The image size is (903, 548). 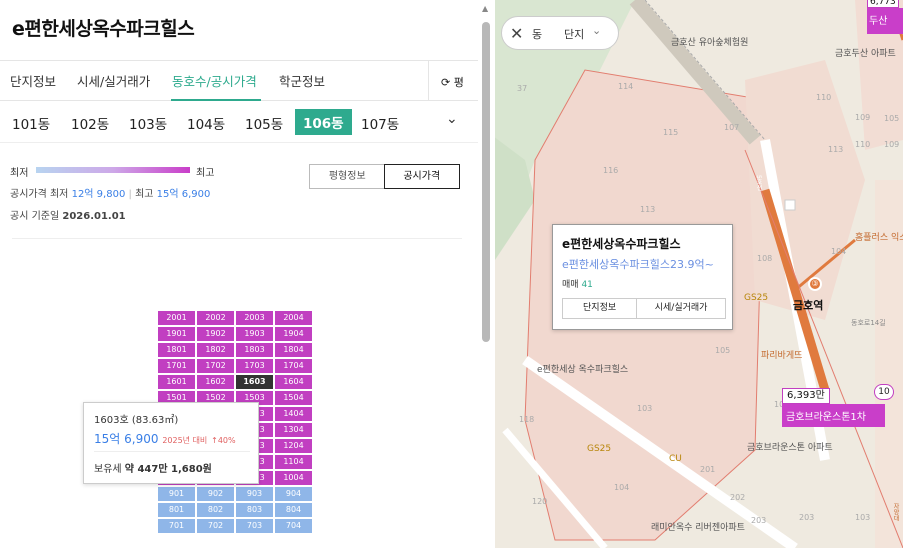 I want to click on parcel-number: 113, so click(x=648, y=209).